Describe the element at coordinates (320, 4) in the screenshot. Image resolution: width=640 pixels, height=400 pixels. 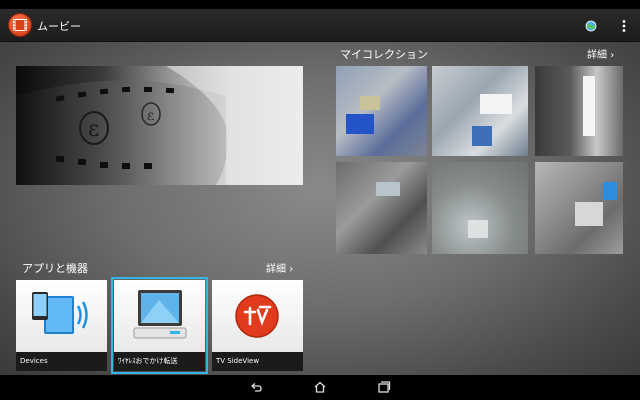
I see `status-bar` at that location.